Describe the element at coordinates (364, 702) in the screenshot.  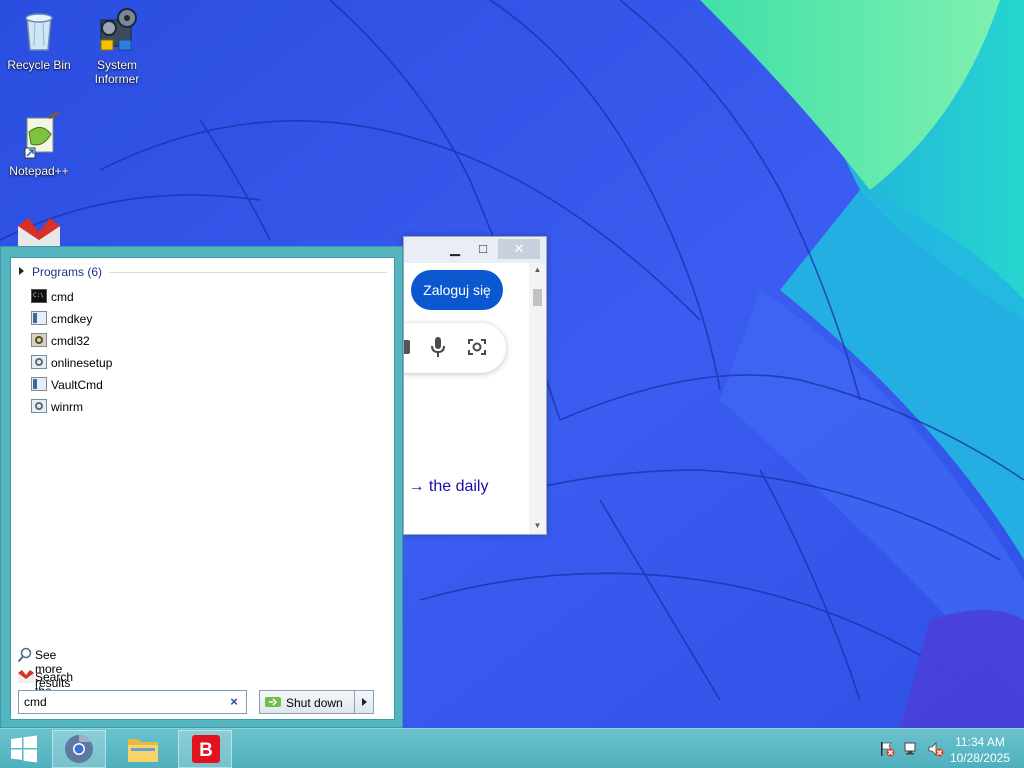
I see `shut-down-options-arrow-icon` at that location.